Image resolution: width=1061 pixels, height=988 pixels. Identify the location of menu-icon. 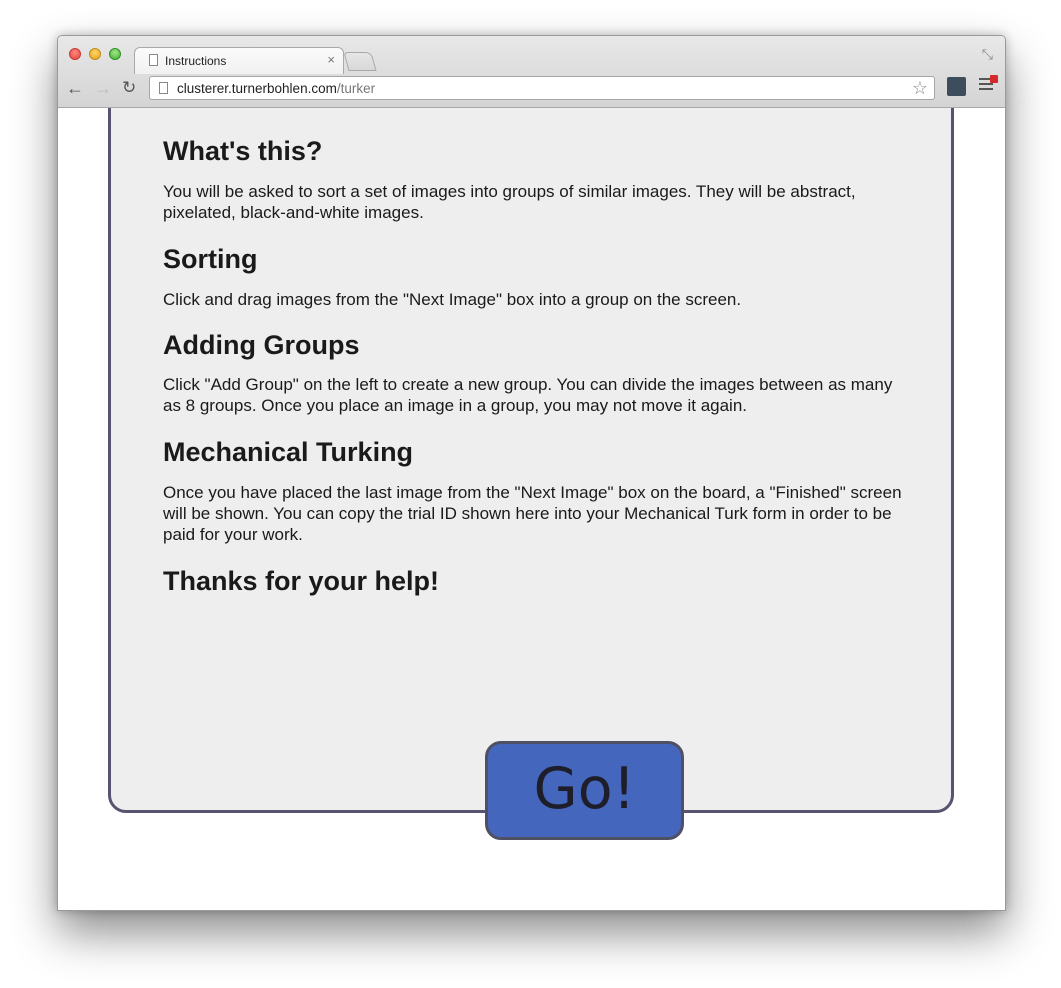
(988, 84).